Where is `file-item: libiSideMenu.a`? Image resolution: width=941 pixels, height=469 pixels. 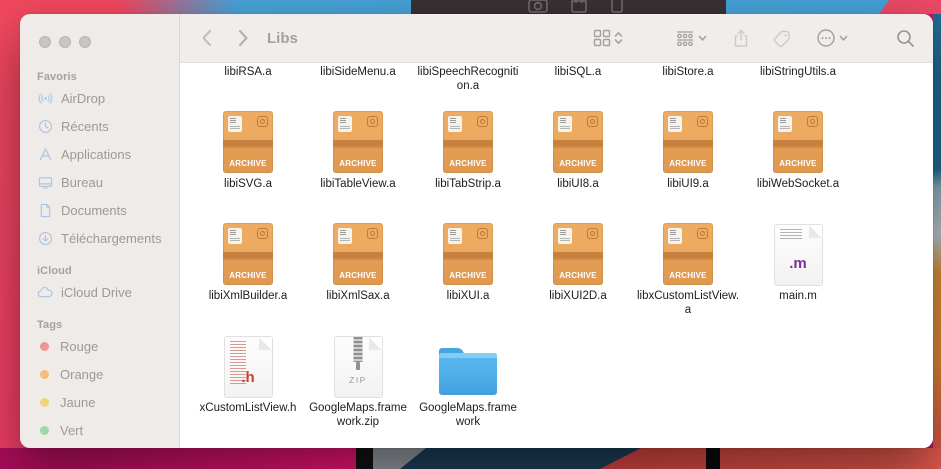 file-item: libiSideMenu.a is located at coordinates (358, 87).